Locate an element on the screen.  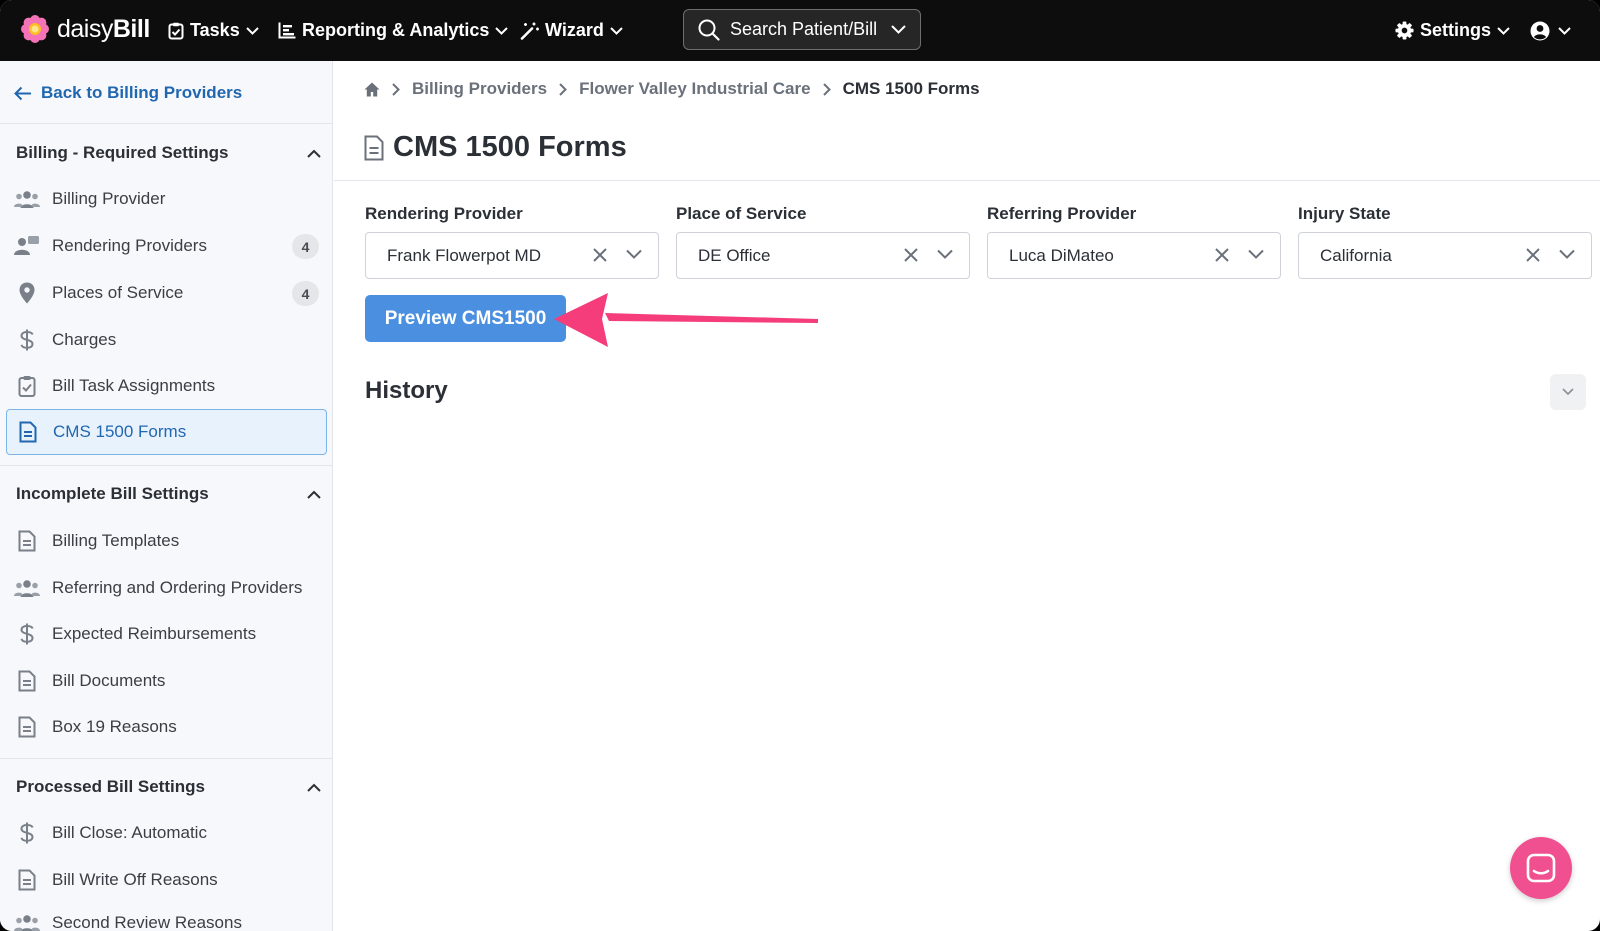
breadcrumb-provider-name: Flower Valley Industrial Care is located at coordinates (694, 89).